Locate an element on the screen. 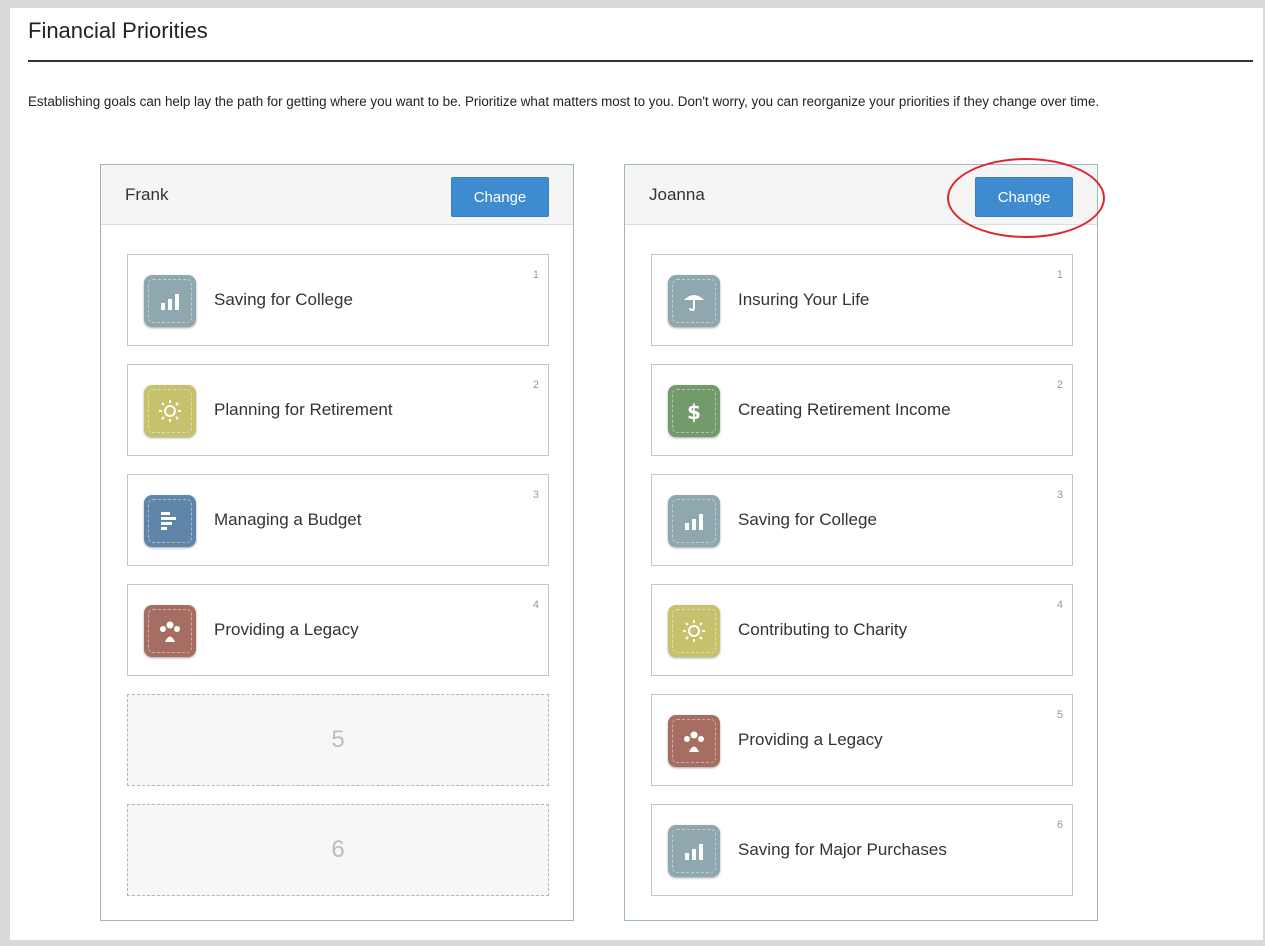  priority-card-contributing-to-charity: Contributing to Charity 4 is located at coordinates (862, 630).